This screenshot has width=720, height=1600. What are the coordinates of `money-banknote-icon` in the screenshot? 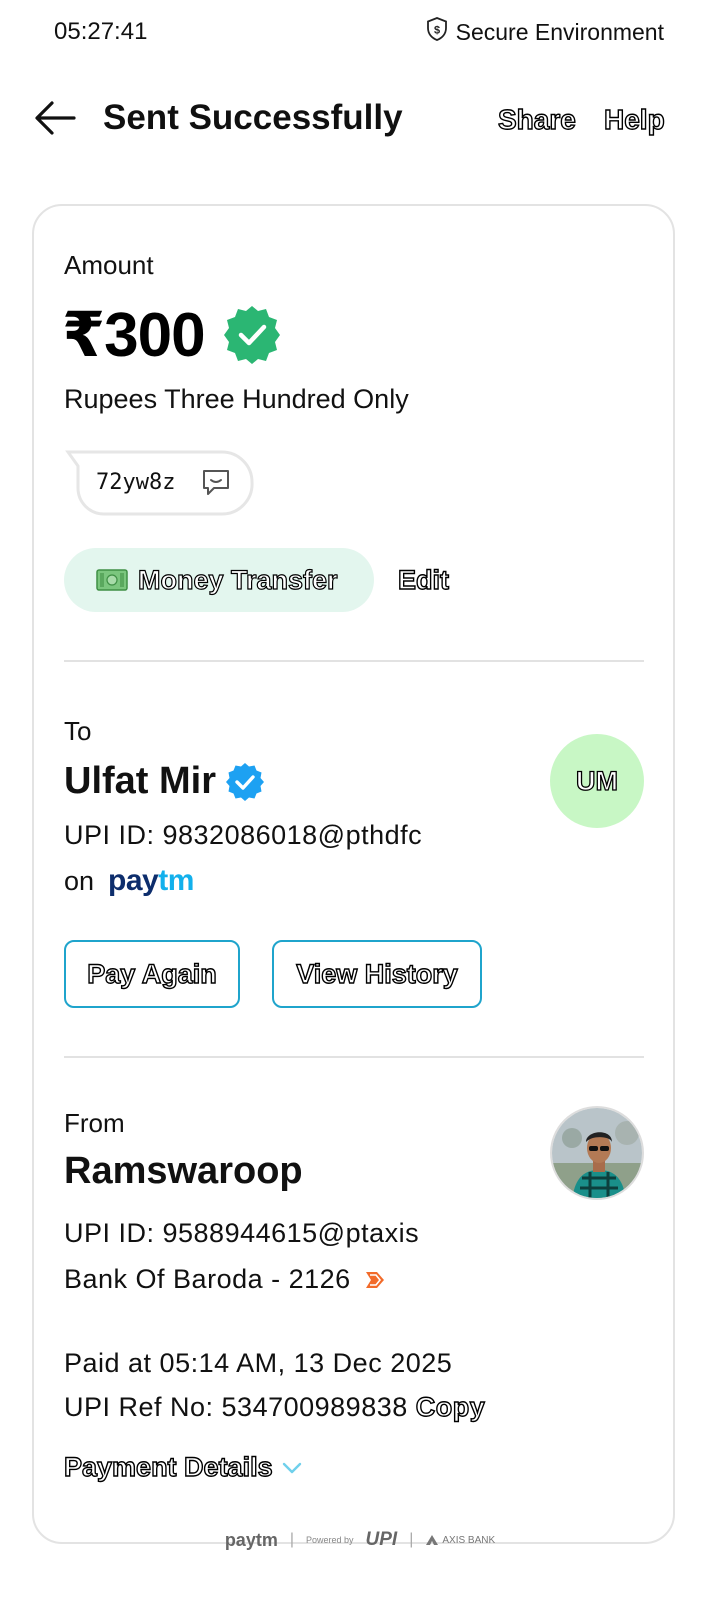 It's located at (112, 580).